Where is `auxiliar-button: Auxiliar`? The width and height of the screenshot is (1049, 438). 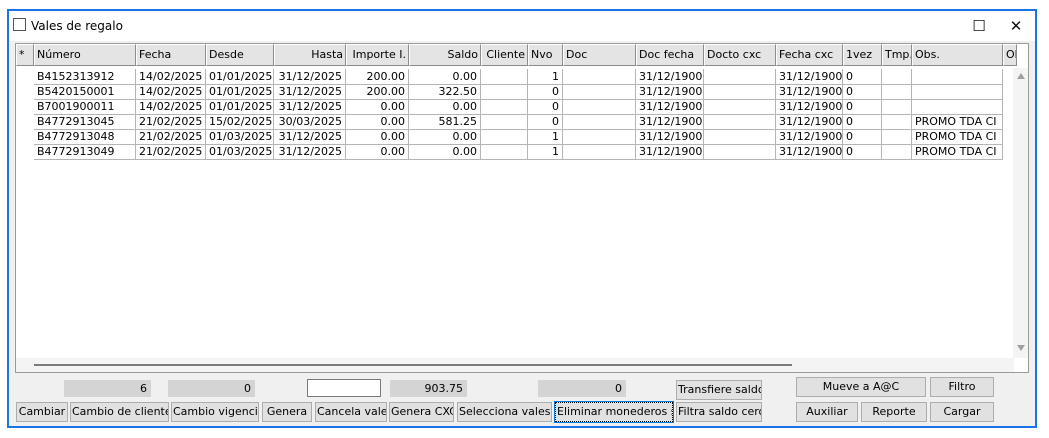 auxiliar-button: Auxiliar is located at coordinates (827, 412).